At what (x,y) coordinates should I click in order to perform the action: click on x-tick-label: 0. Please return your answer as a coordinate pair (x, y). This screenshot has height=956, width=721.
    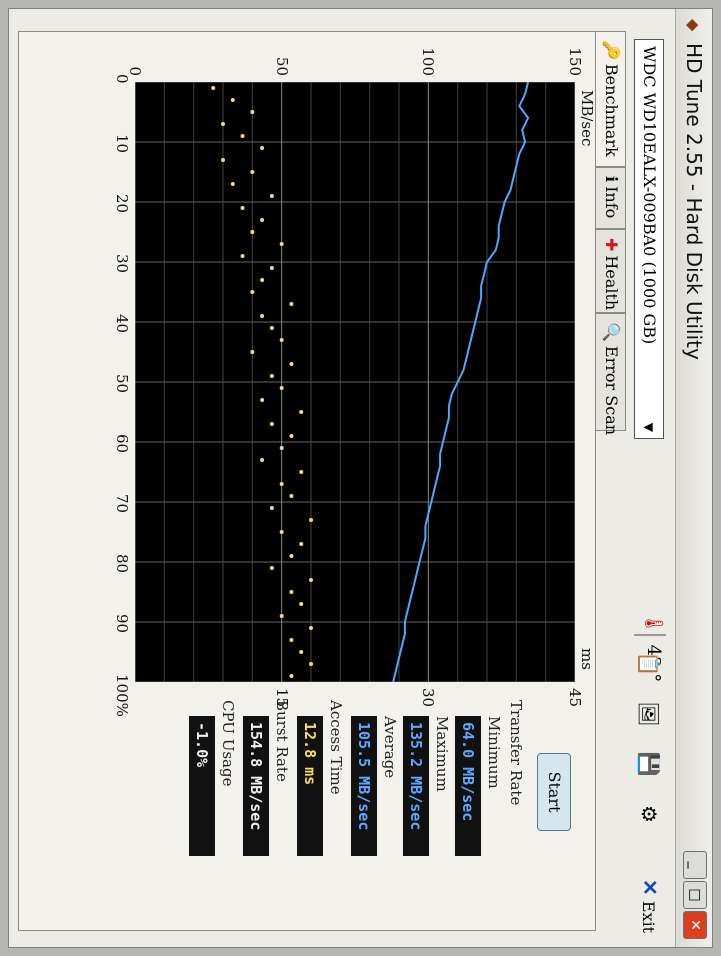
    Looking at the image, I should click on (122, 79).